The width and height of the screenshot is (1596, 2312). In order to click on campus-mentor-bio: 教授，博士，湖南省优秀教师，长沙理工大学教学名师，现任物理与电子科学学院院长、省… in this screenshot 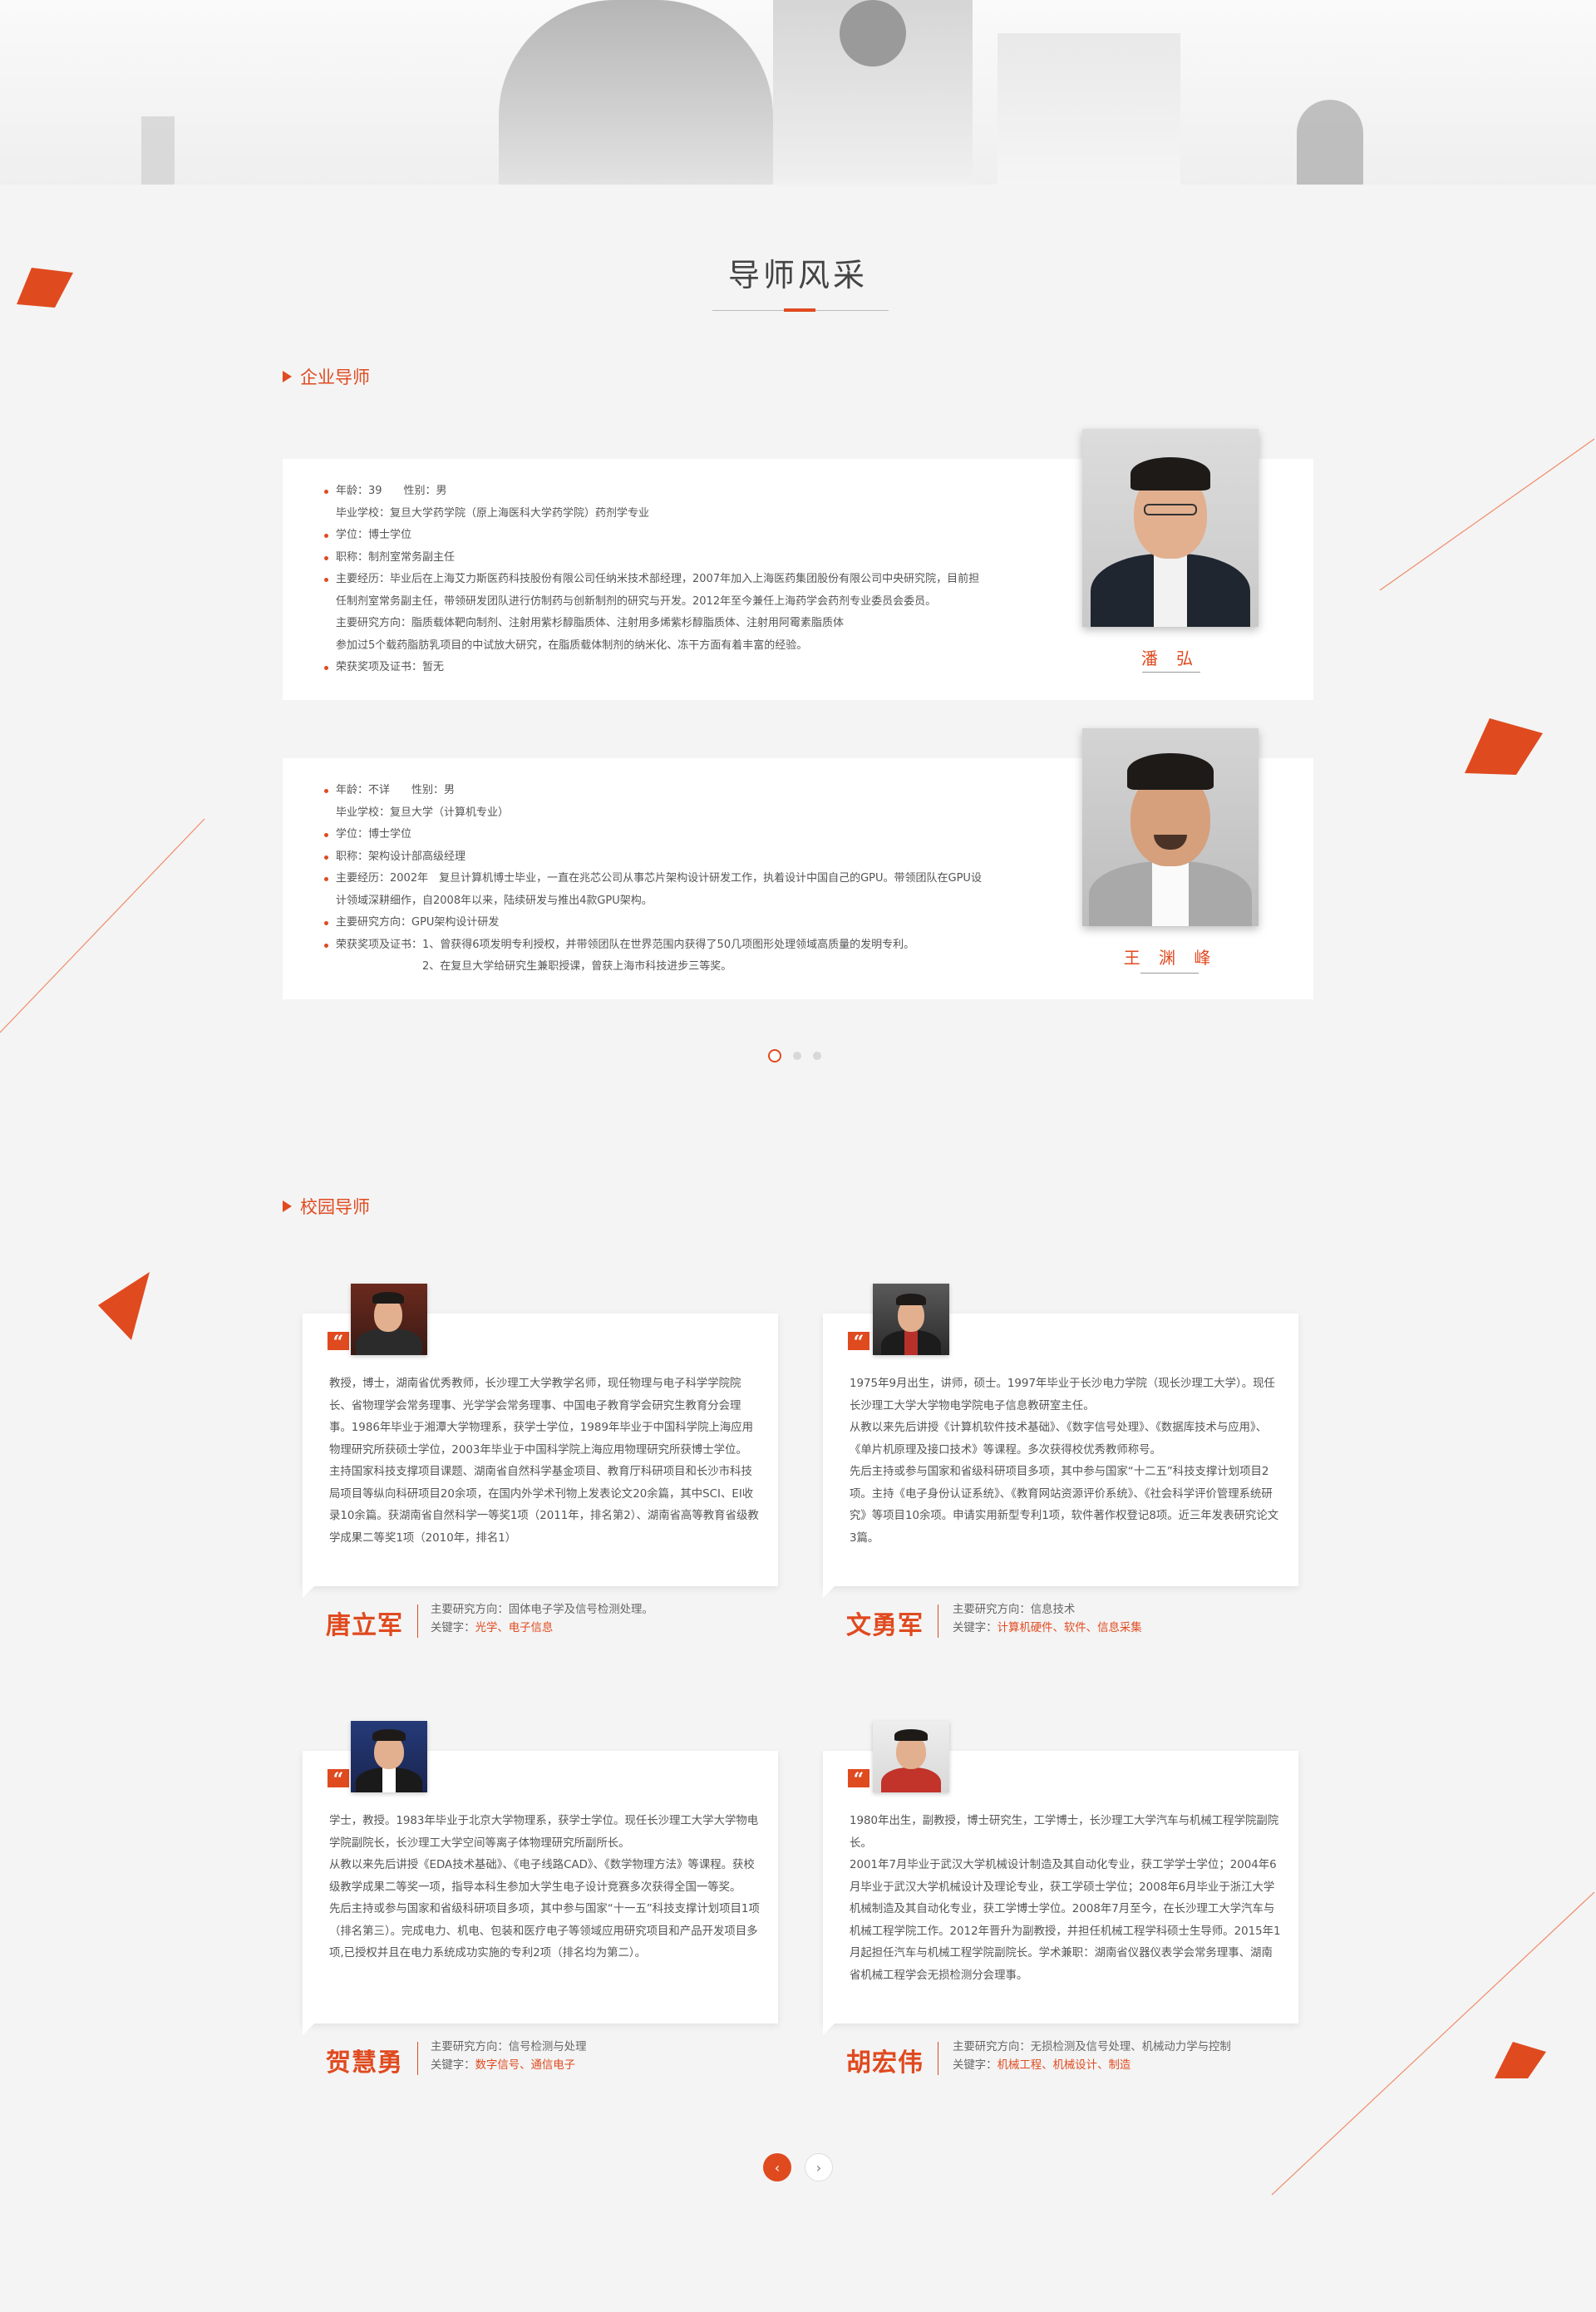, I will do `click(545, 1461)`.